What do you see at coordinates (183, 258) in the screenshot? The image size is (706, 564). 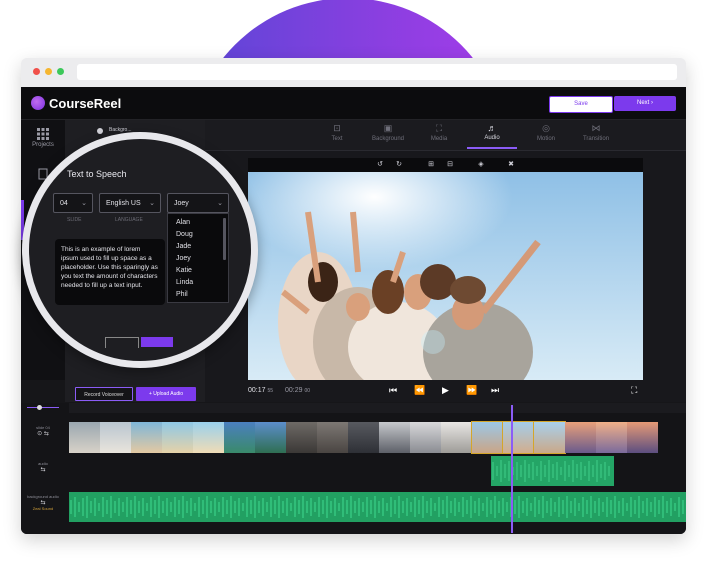 I see `voice-option: Joey` at bounding box center [183, 258].